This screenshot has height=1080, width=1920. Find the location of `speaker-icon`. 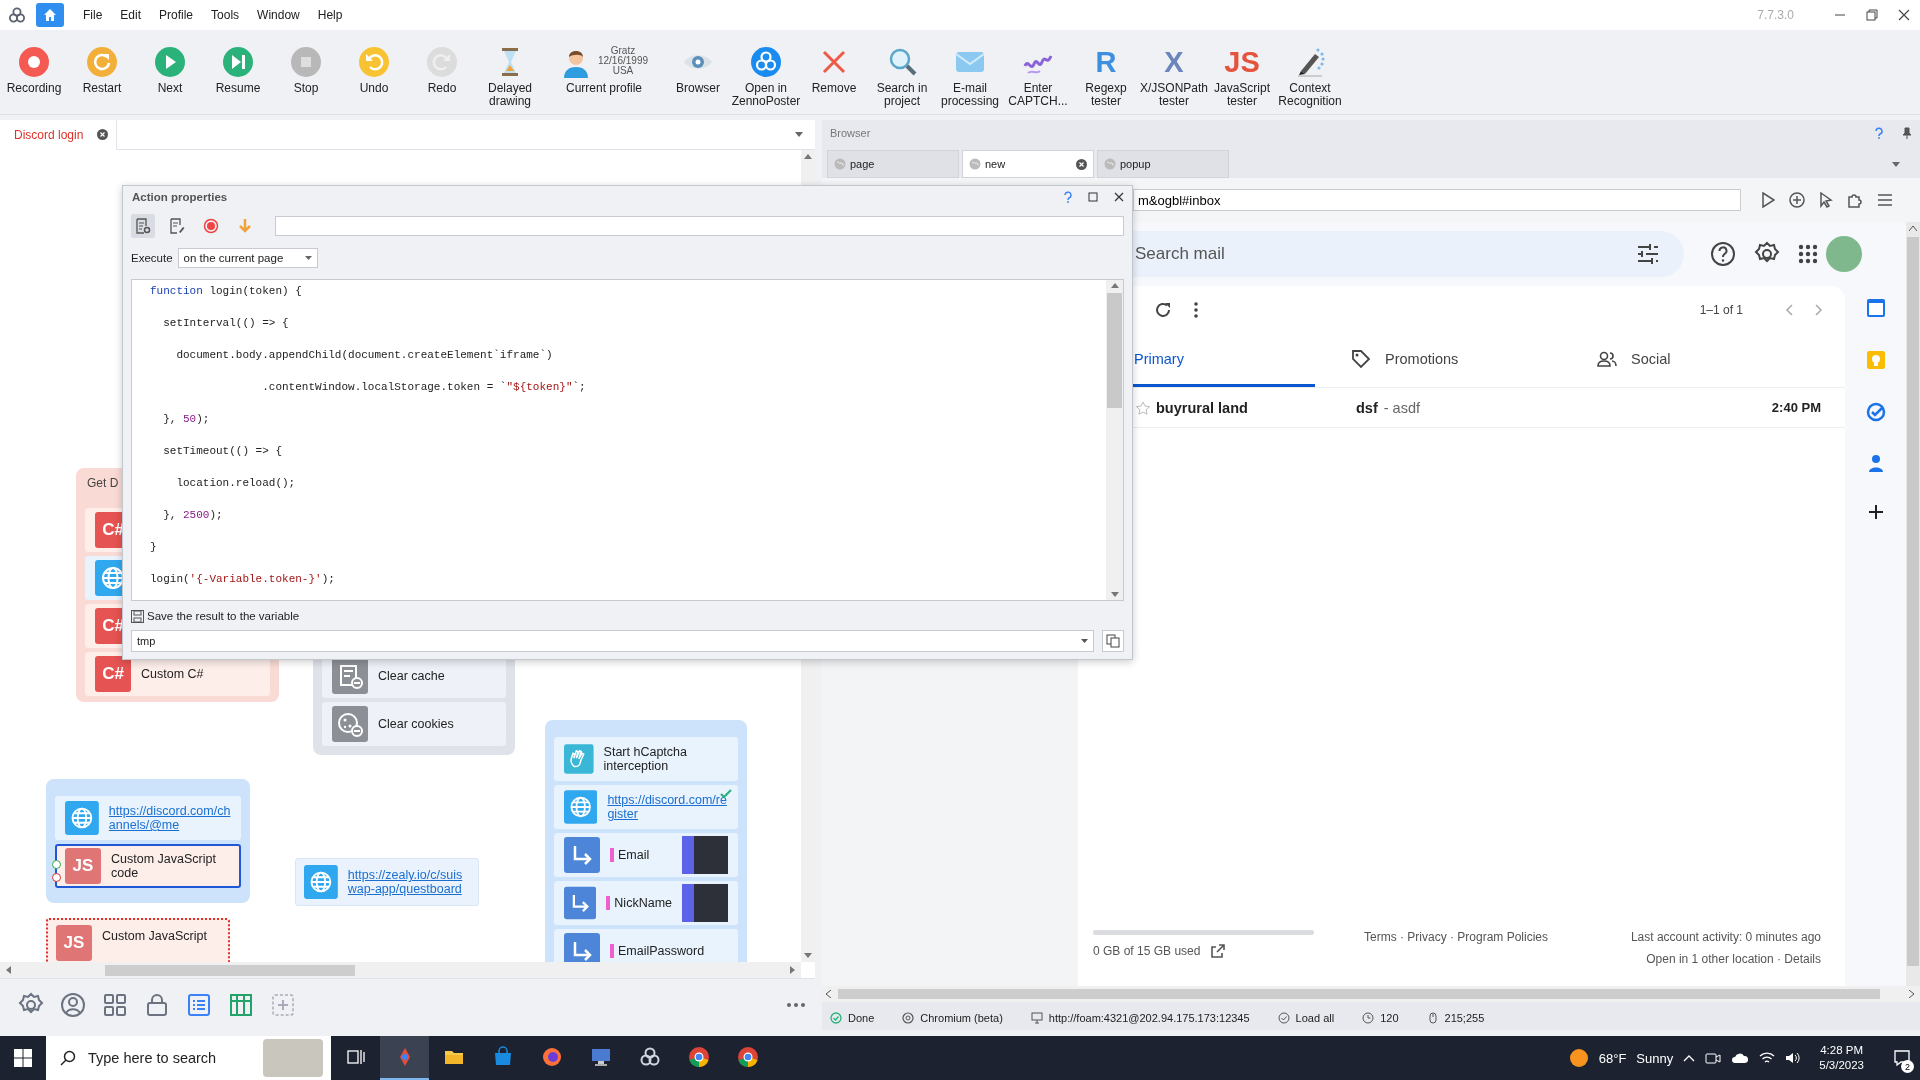

speaker-icon is located at coordinates (1793, 1058).